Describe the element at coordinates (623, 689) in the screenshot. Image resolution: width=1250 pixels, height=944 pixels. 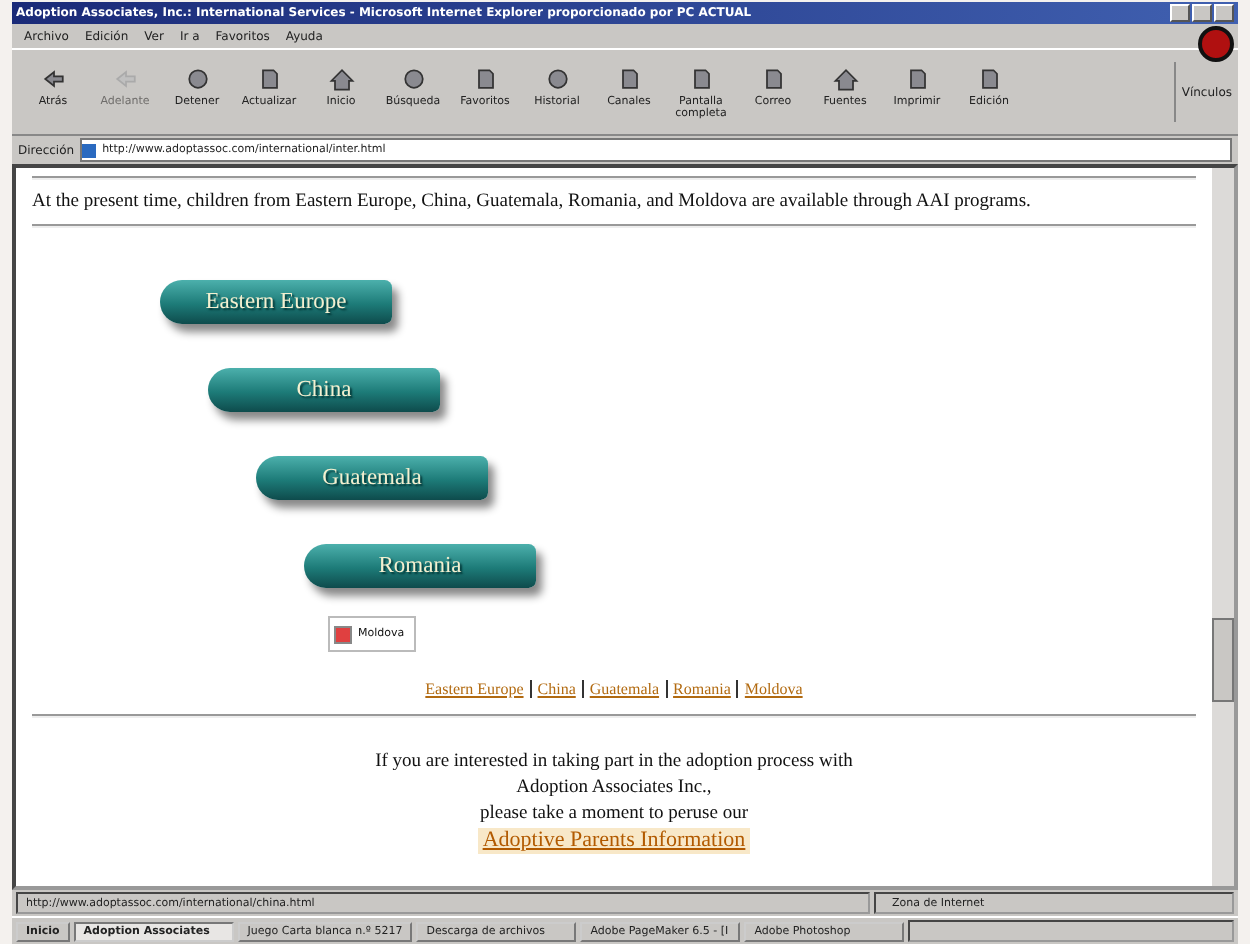
I see `region-link: Guatemala` at that location.